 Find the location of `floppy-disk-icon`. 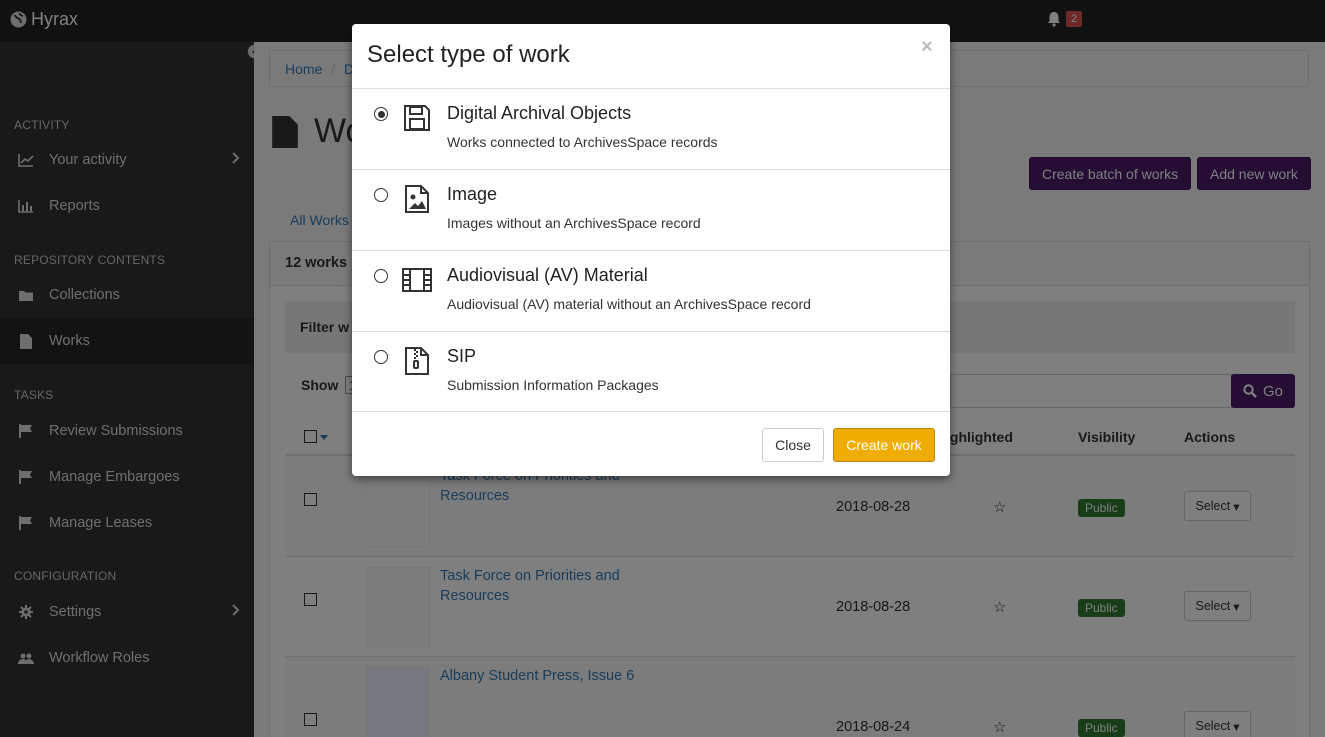

floppy-disk-icon is located at coordinates (417, 118).